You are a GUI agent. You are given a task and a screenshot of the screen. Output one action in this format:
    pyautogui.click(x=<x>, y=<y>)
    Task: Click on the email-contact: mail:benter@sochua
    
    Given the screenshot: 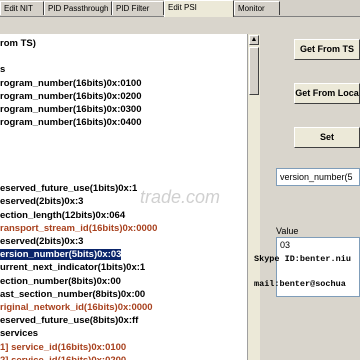 What is the action you would take?
    pyautogui.click(x=300, y=284)
    